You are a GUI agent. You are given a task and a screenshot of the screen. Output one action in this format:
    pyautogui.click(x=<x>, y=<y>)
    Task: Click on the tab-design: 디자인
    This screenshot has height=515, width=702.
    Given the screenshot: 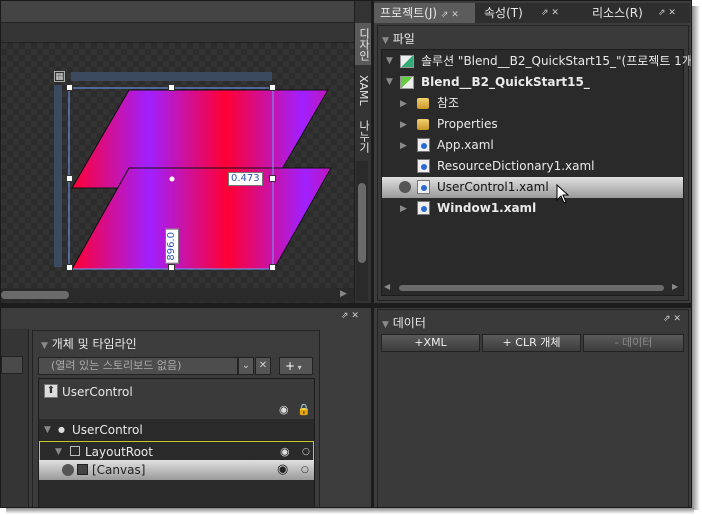 What is the action you would take?
    pyautogui.click(x=363, y=44)
    